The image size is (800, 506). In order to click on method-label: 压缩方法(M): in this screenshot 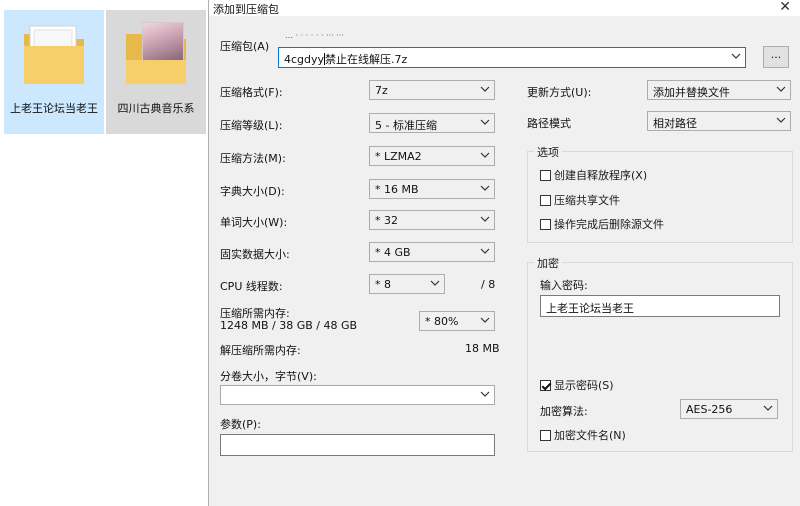, I will do `click(253, 158)`.